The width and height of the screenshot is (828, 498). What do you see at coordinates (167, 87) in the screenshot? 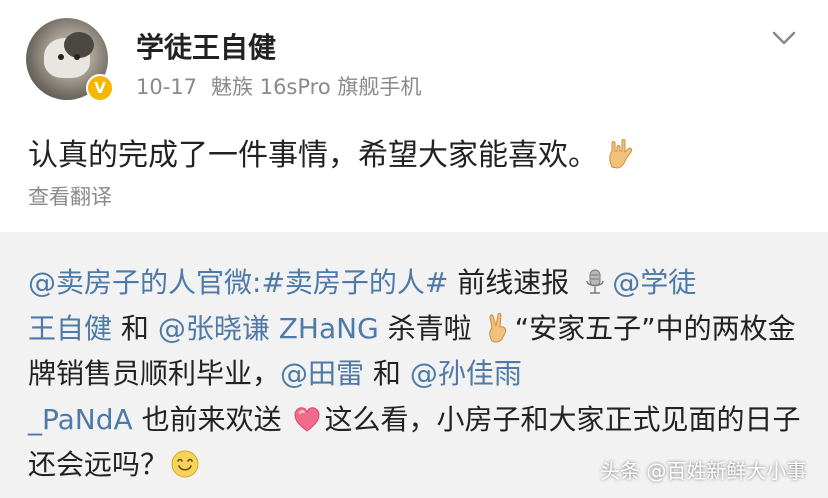
I see `post-date: 10-17` at bounding box center [167, 87].